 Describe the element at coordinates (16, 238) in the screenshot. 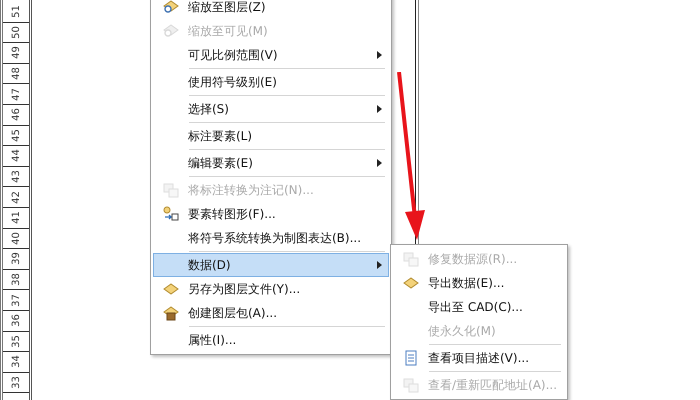

I see `ruler-number: 40` at that location.